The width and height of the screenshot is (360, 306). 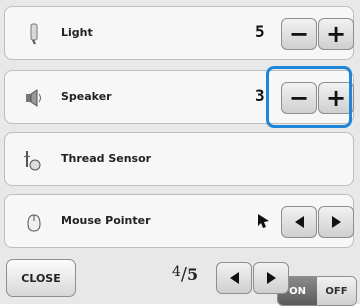 I want to click on light-minus-button: −, so click(x=299, y=34).